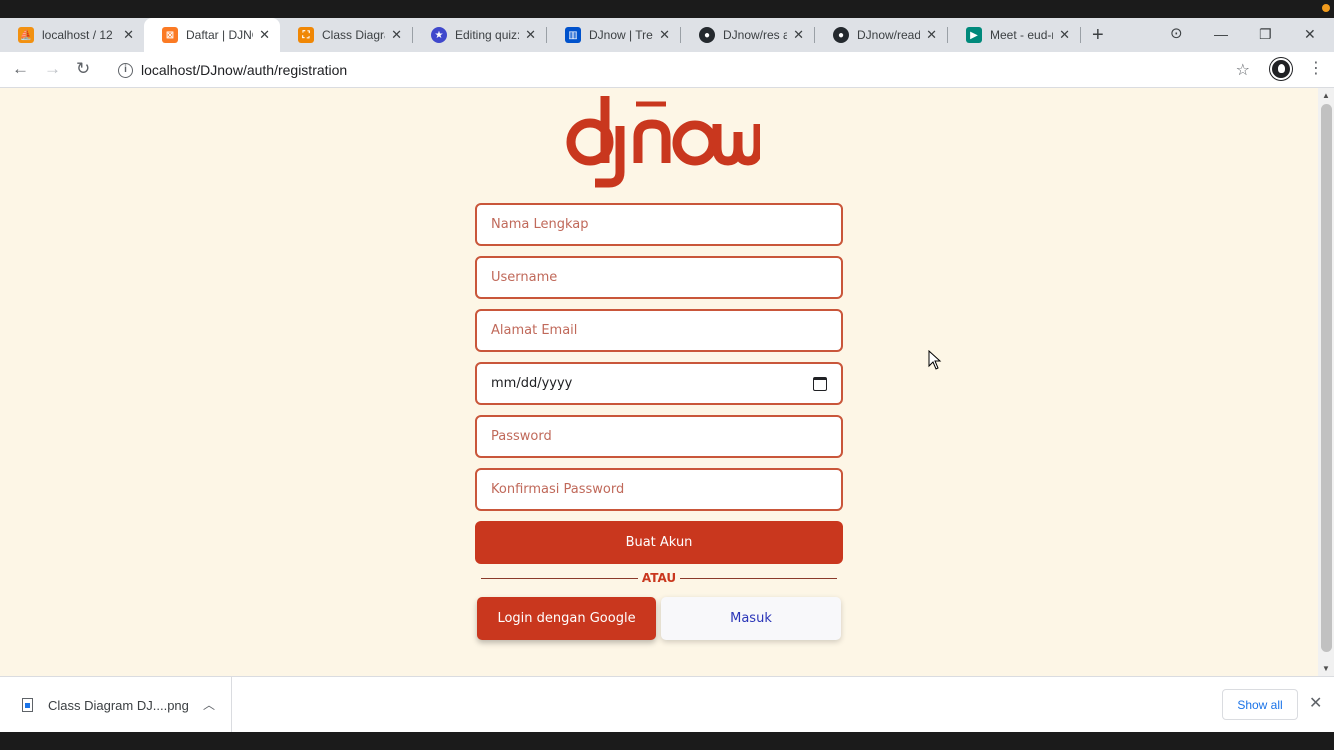 Image resolution: width=1334 pixels, height=750 pixels. I want to click on address-bar: i localhost/DJnow/auth/registration ☆, so click(685, 70).